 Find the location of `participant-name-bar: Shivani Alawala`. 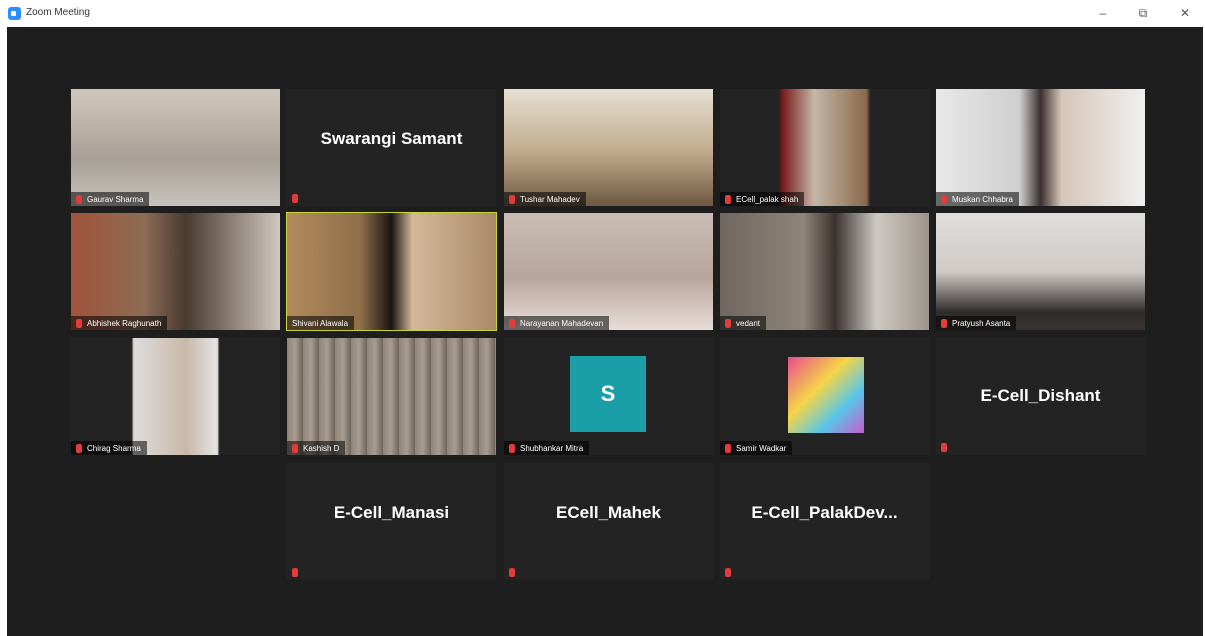

participant-name-bar: Shivani Alawala is located at coordinates (321, 323).